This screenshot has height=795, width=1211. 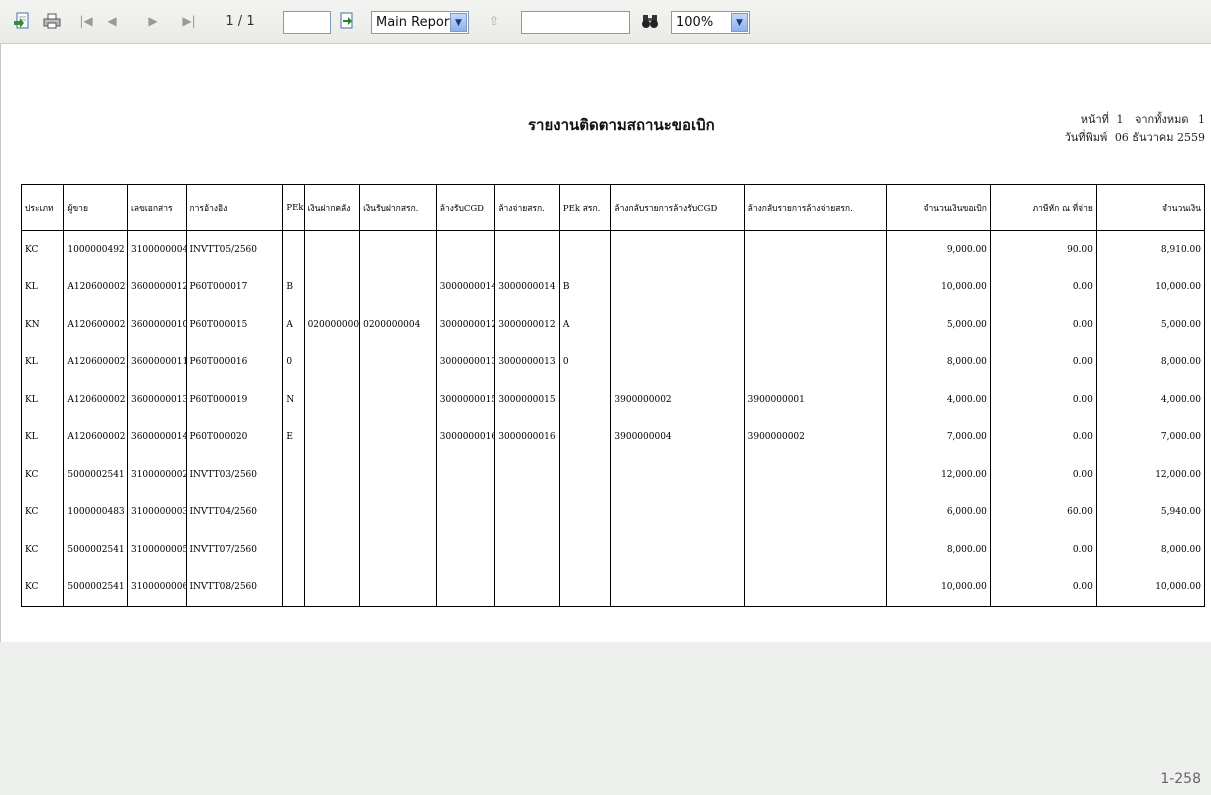 What do you see at coordinates (1135, 137) in the screenshot?
I see `print-date-info: วันที่พิมพ์ 06 ธันวาคม 2559` at bounding box center [1135, 137].